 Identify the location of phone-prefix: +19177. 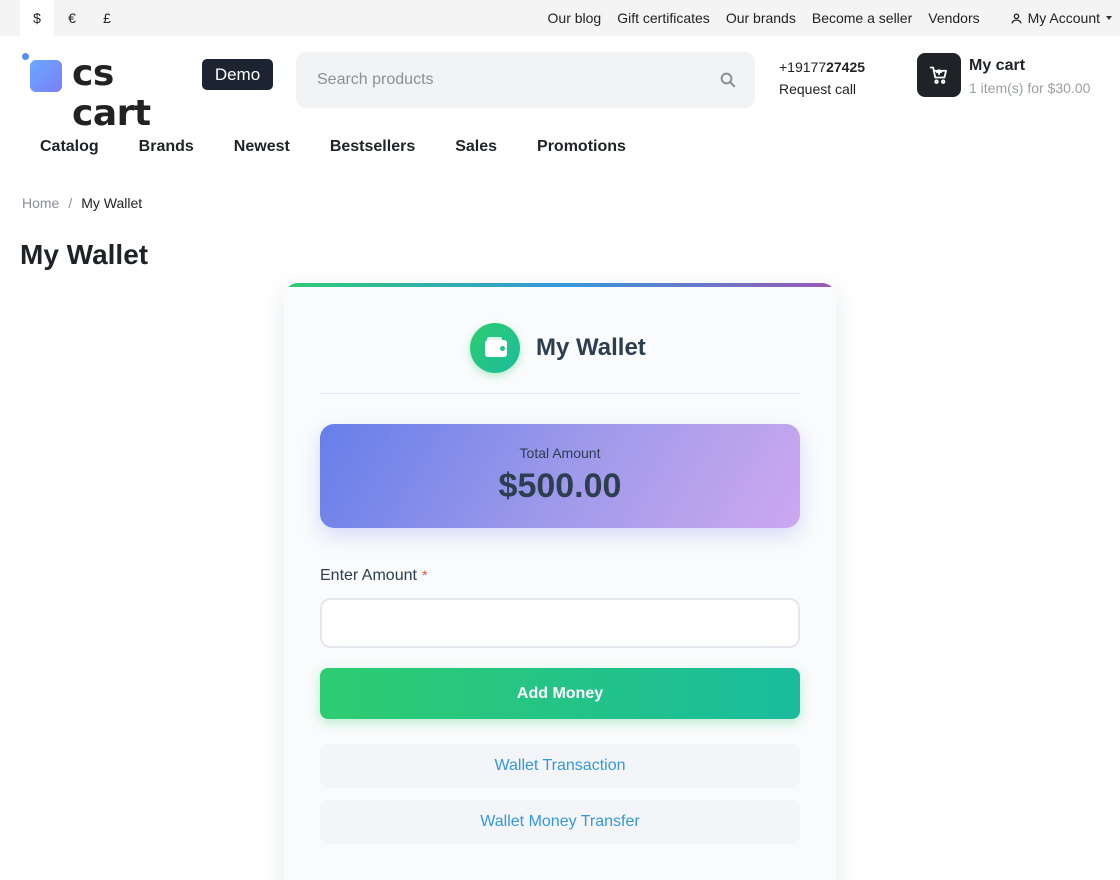
(803, 67).